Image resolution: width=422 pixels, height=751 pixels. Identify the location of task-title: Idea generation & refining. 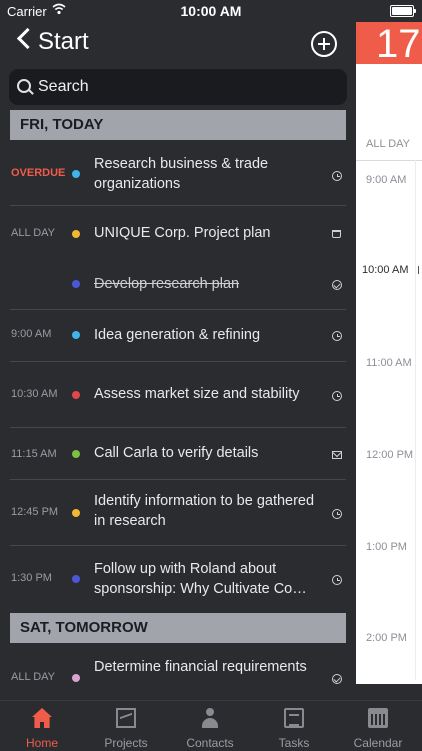
(177, 335).